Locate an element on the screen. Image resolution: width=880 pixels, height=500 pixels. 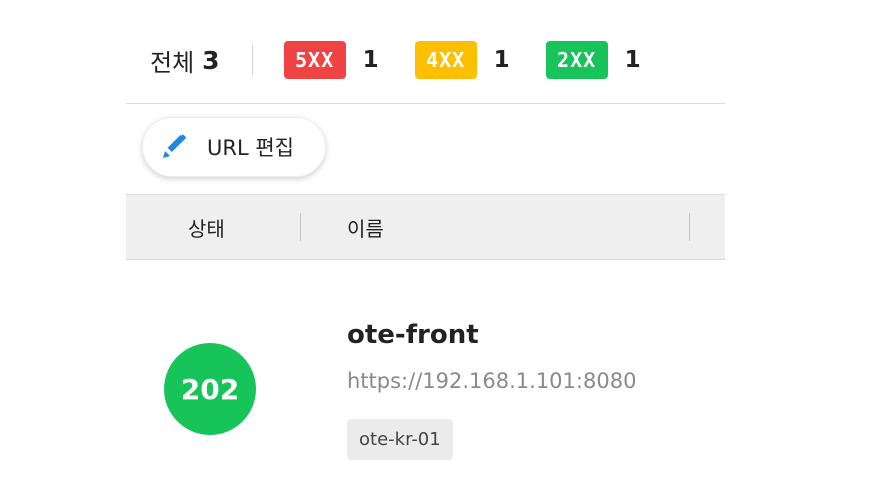
total-label: 전체 is located at coordinates (172, 62).